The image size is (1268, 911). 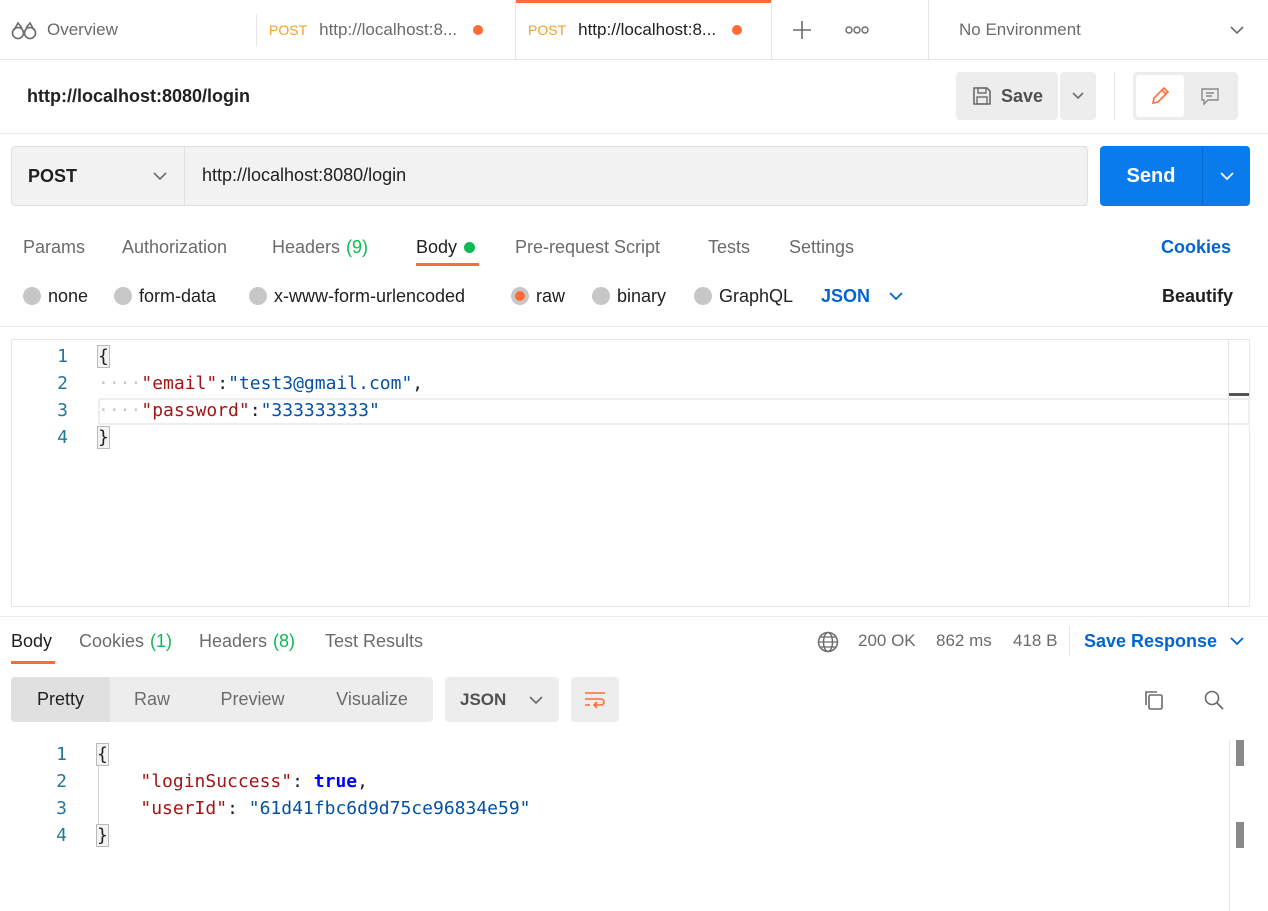 I want to click on body-format-selector: JSON, so click(x=862, y=296).